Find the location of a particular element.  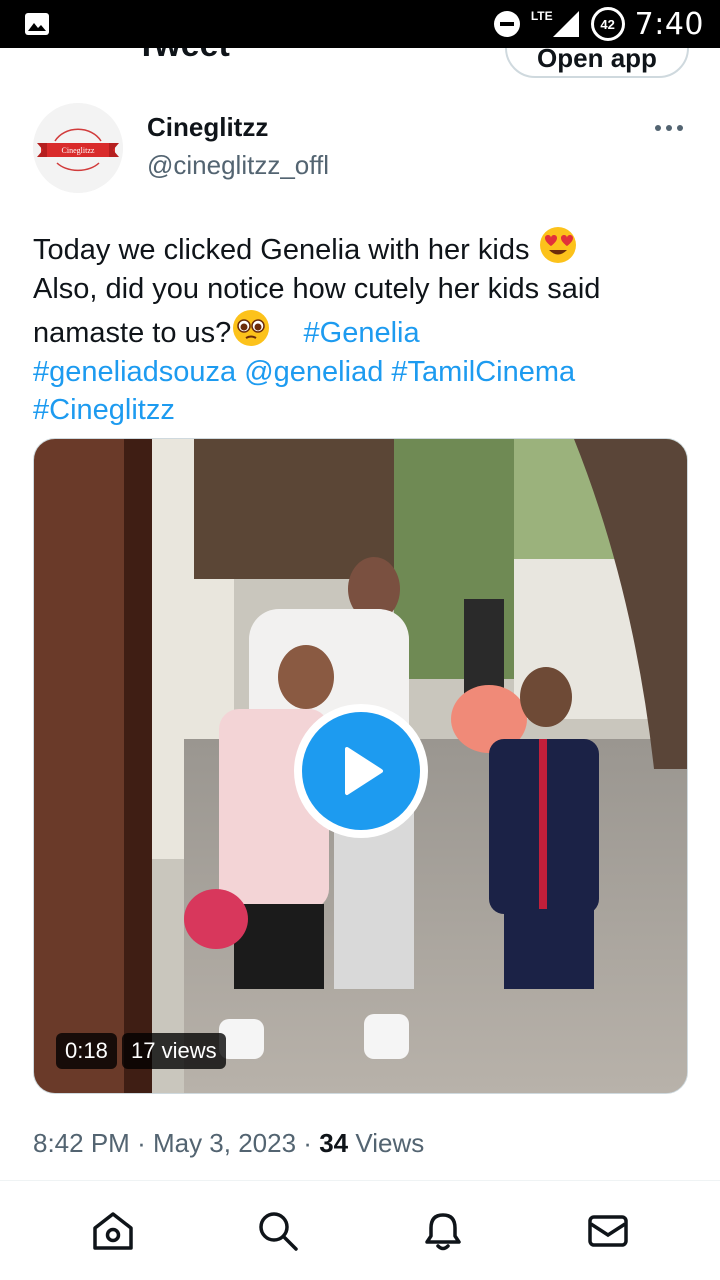

tweet-time: 8:42 PM is located at coordinates (81, 1143).